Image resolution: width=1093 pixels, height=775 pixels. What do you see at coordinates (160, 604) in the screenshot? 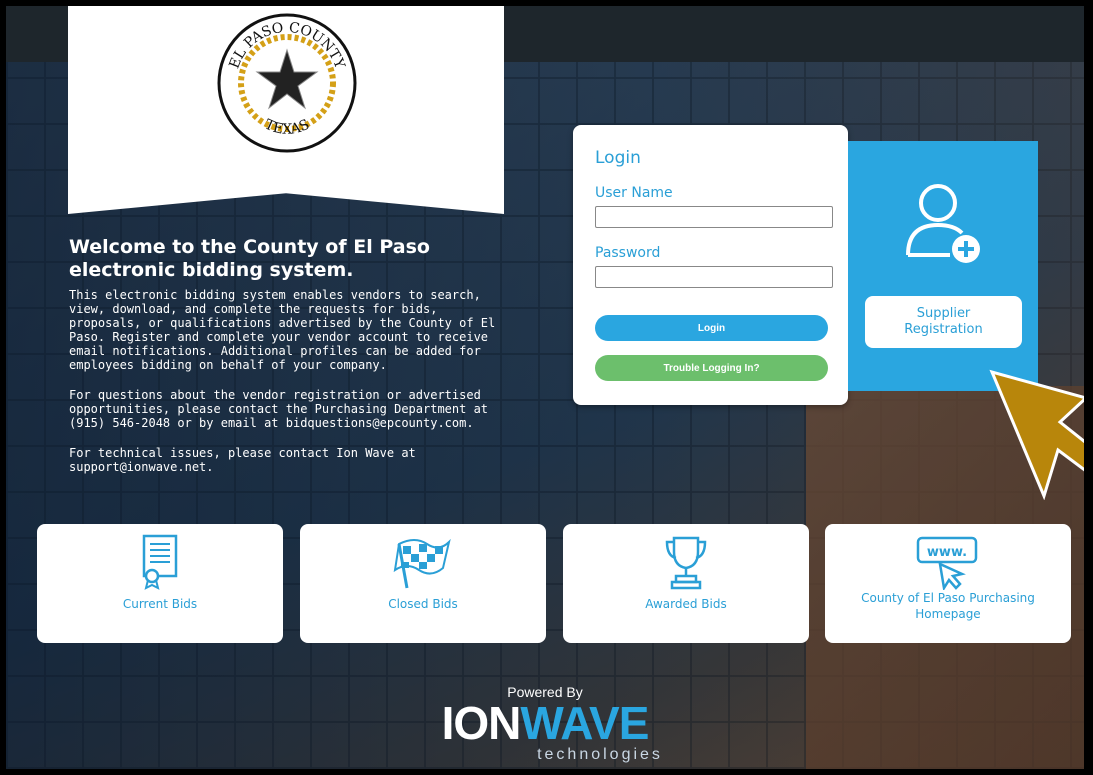
I see `tile-label: Current Bids` at bounding box center [160, 604].